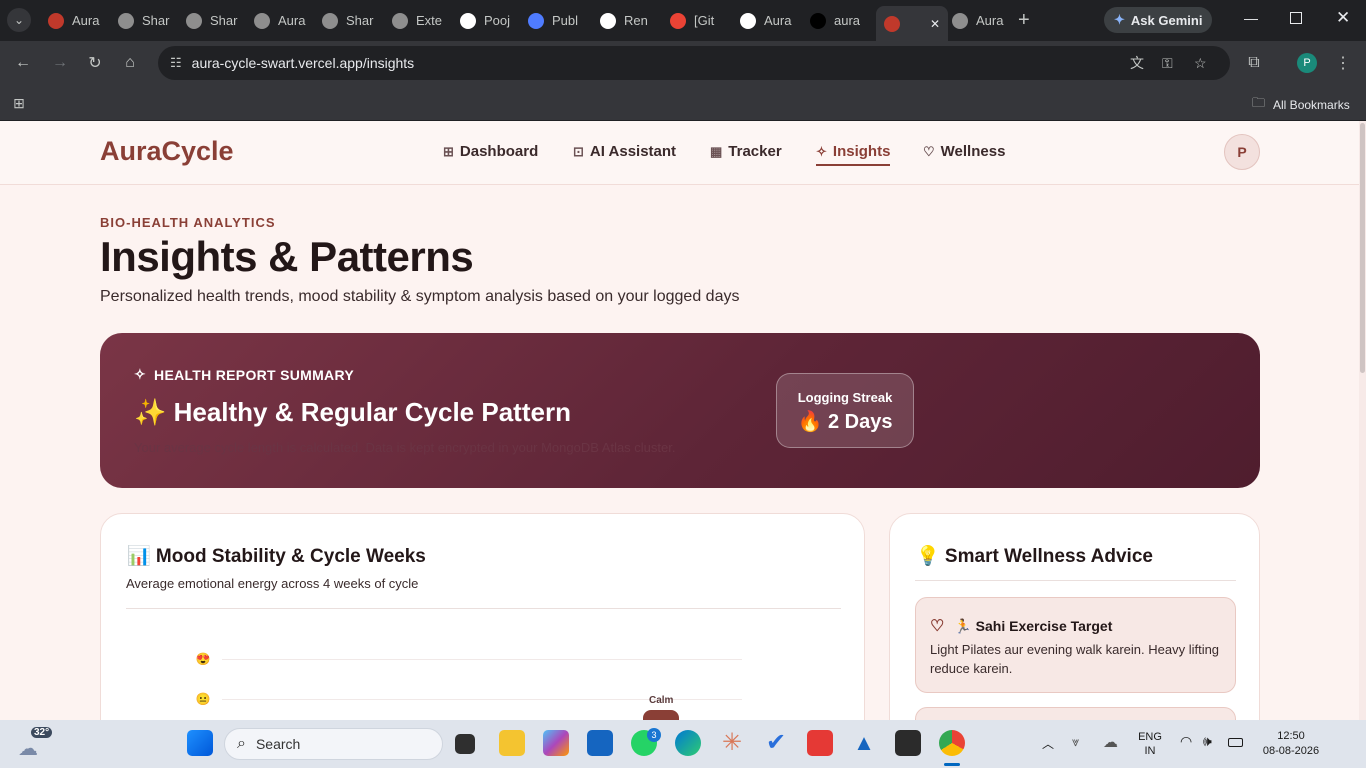 The width and height of the screenshot is (1366, 768). Describe the element at coordinates (776, 743) in the screenshot. I see `todo-icon: ✔` at that location.